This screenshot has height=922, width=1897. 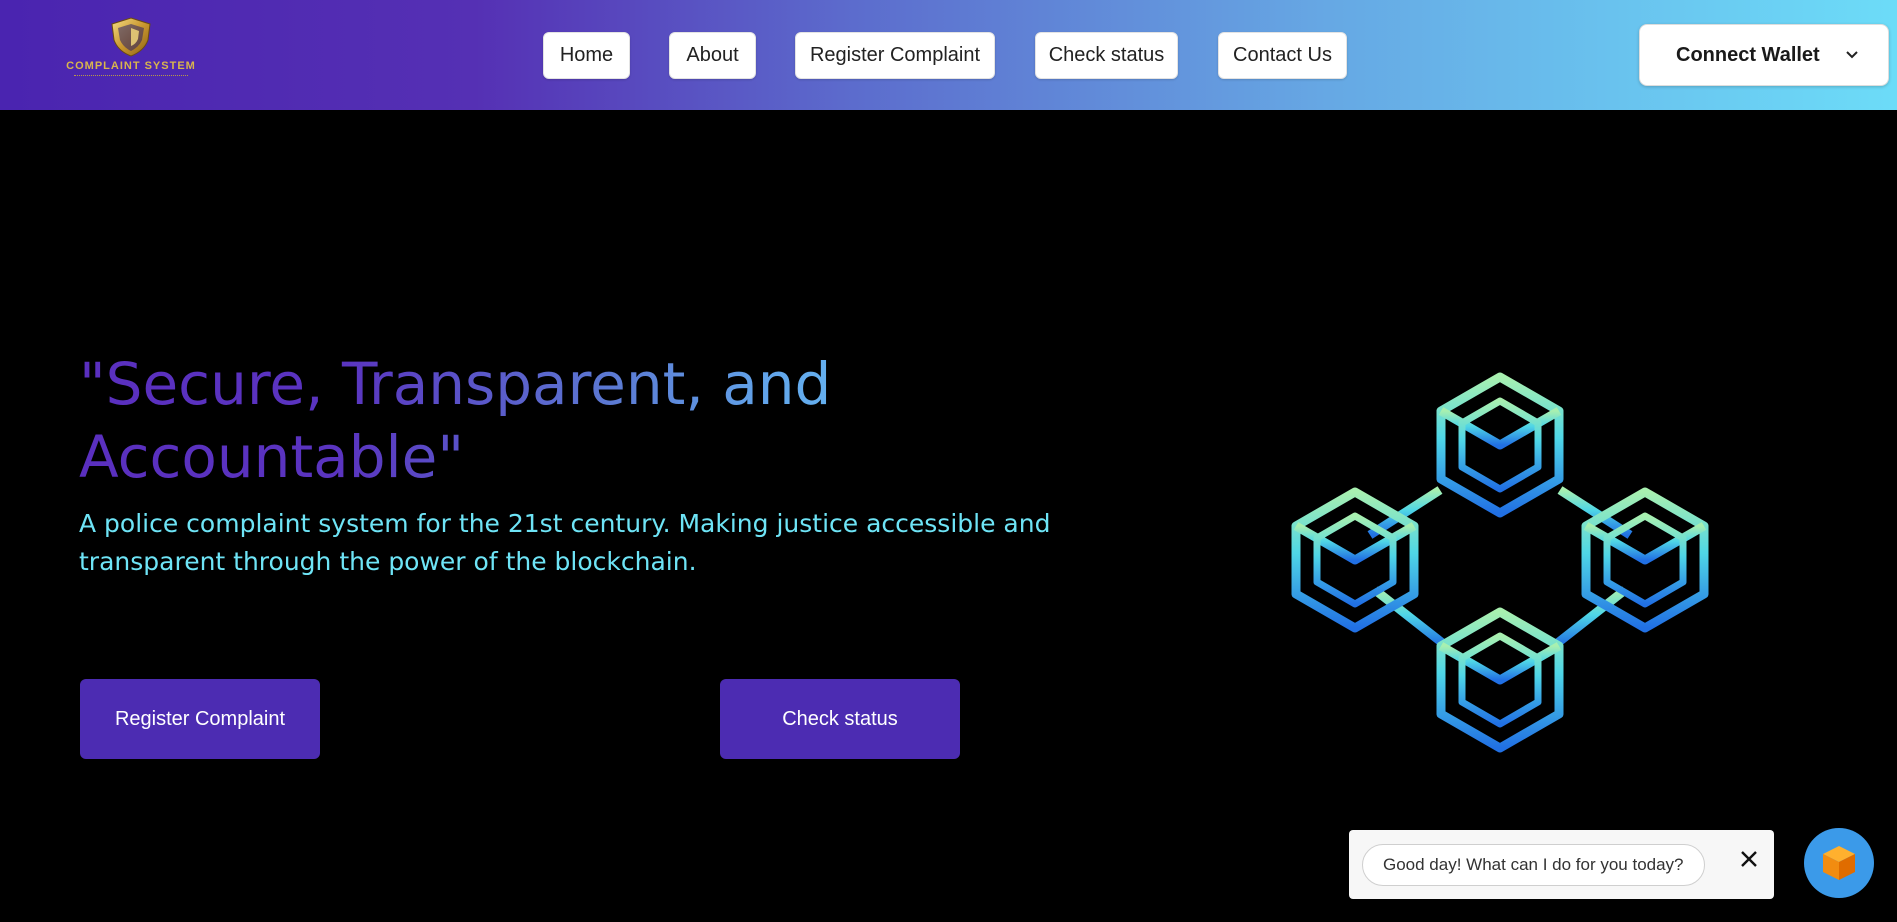 What do you see at coordinates (1282, 55) in the screenshot?
I see `nav-contact-us-button: Contact Us` at bounding box center [1282, 55].